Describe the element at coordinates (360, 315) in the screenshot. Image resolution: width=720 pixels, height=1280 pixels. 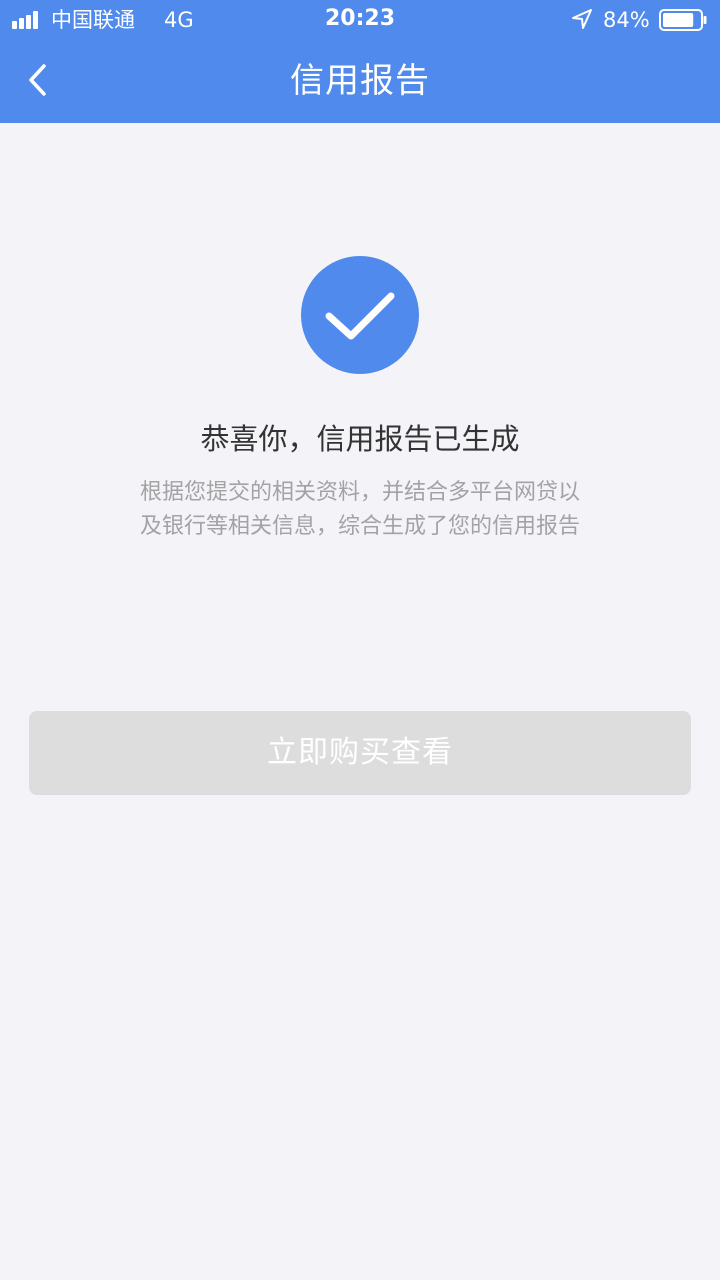
I see `check-circle-icon` at that location.